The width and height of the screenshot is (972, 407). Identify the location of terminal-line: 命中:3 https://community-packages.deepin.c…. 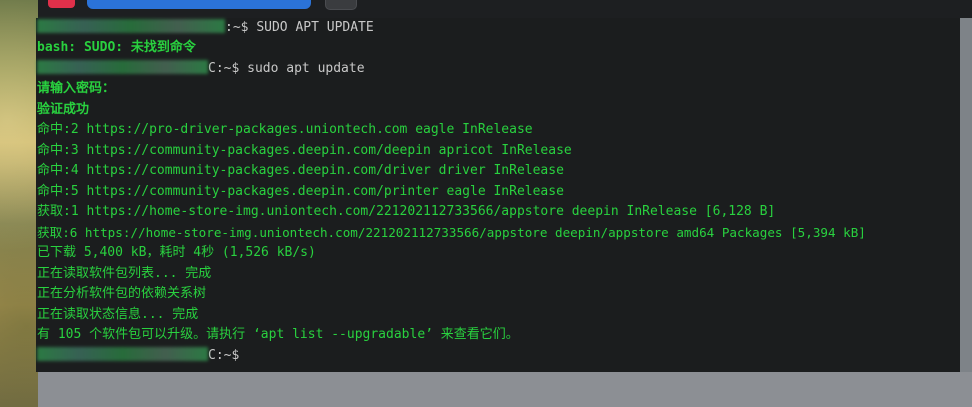
(304, 150).